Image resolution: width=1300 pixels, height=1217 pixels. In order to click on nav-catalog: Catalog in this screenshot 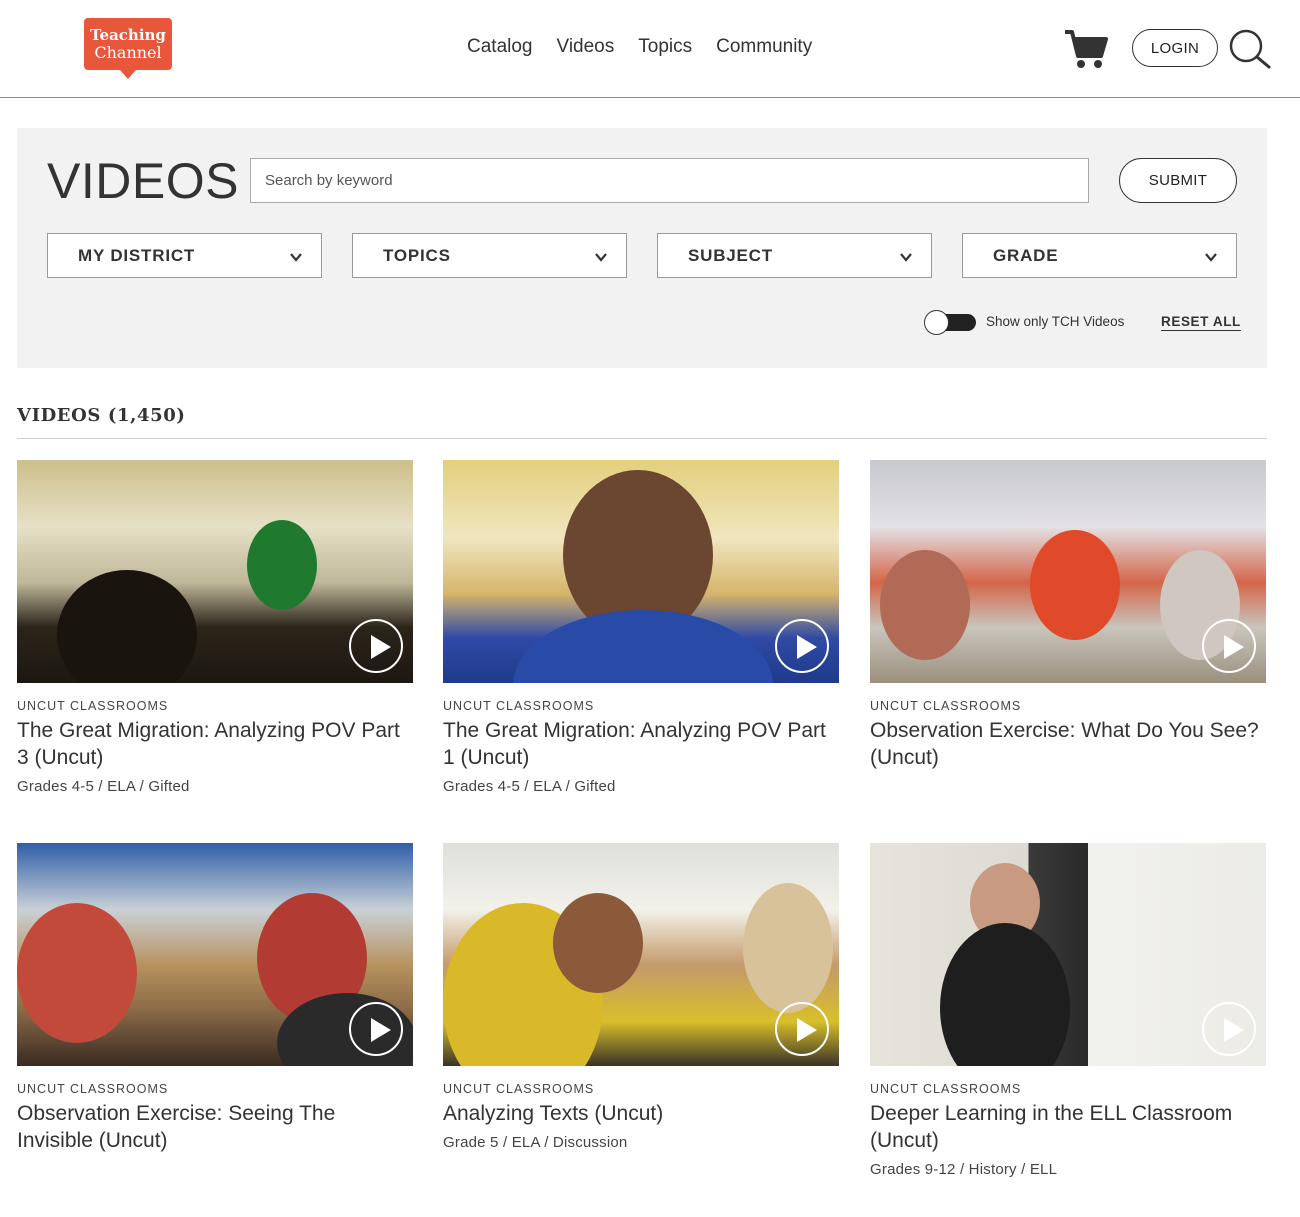, I will do `click(500, 47)`.